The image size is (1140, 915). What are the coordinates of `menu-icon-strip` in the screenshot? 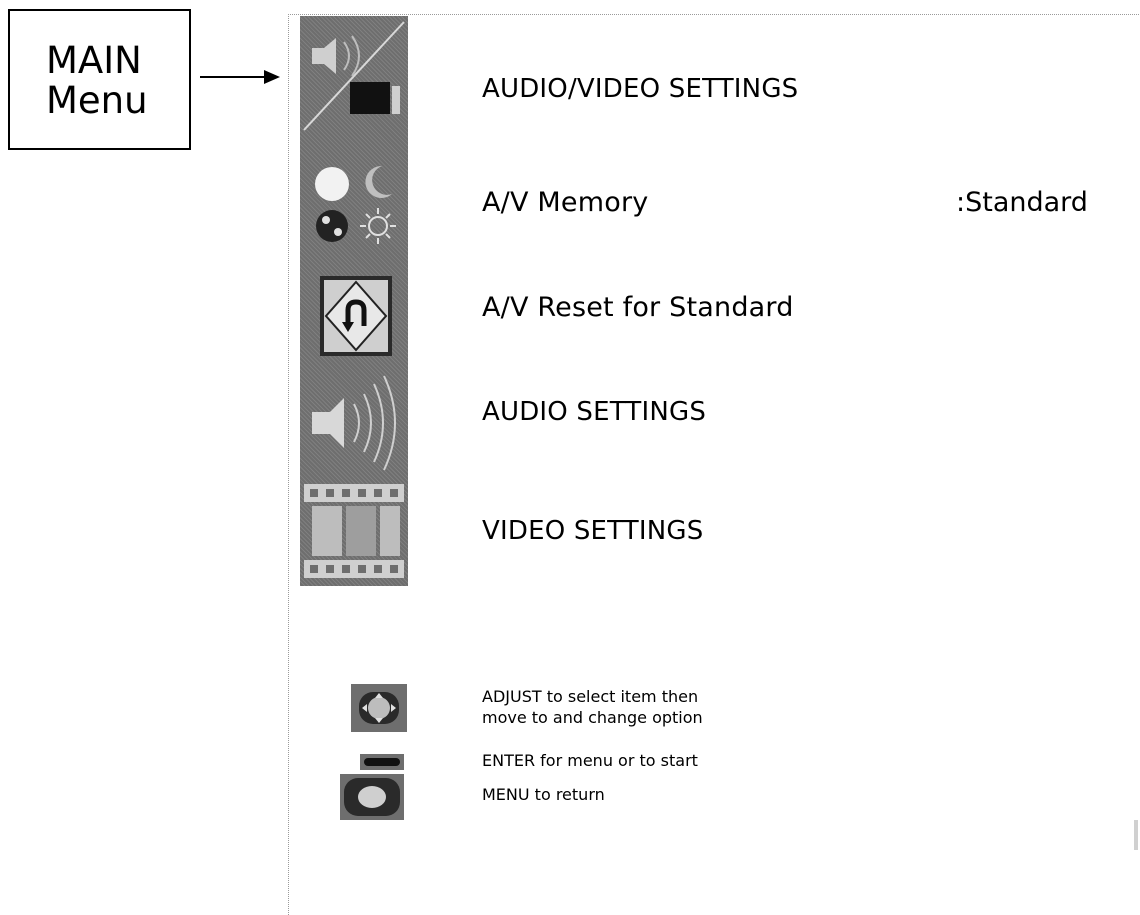 It's located at (354, 301).